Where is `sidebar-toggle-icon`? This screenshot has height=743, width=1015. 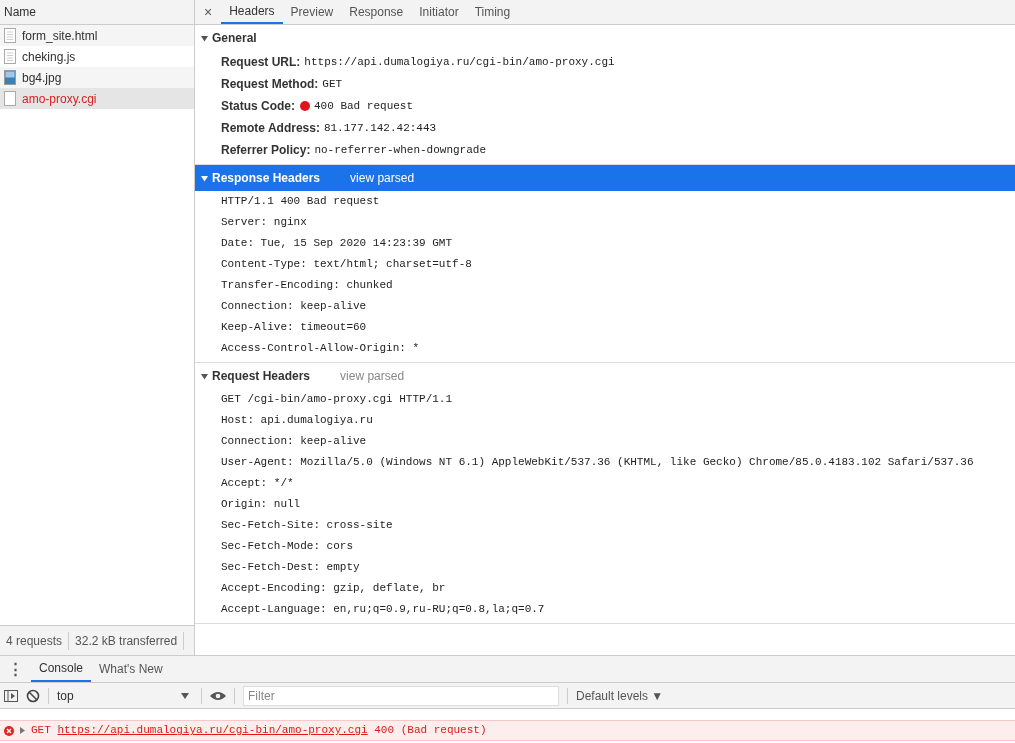
sidebar-toggle-icon is located at coordinates (11, 695).